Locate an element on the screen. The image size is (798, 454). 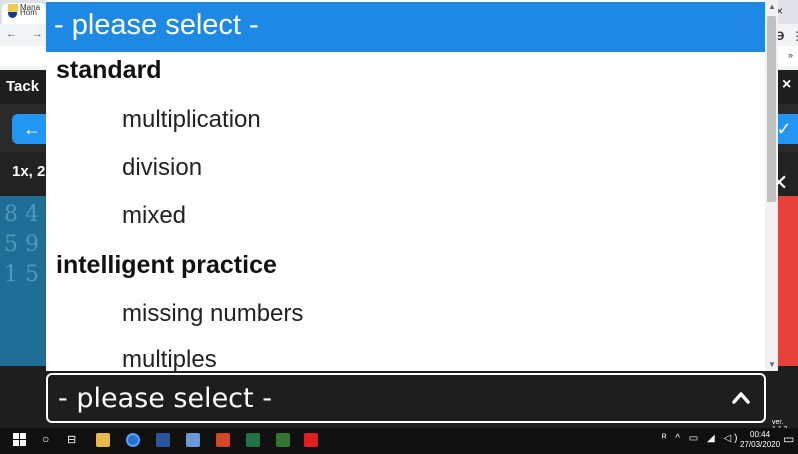
task-view-icon: ⊟ is located at coordinates (71, 439).